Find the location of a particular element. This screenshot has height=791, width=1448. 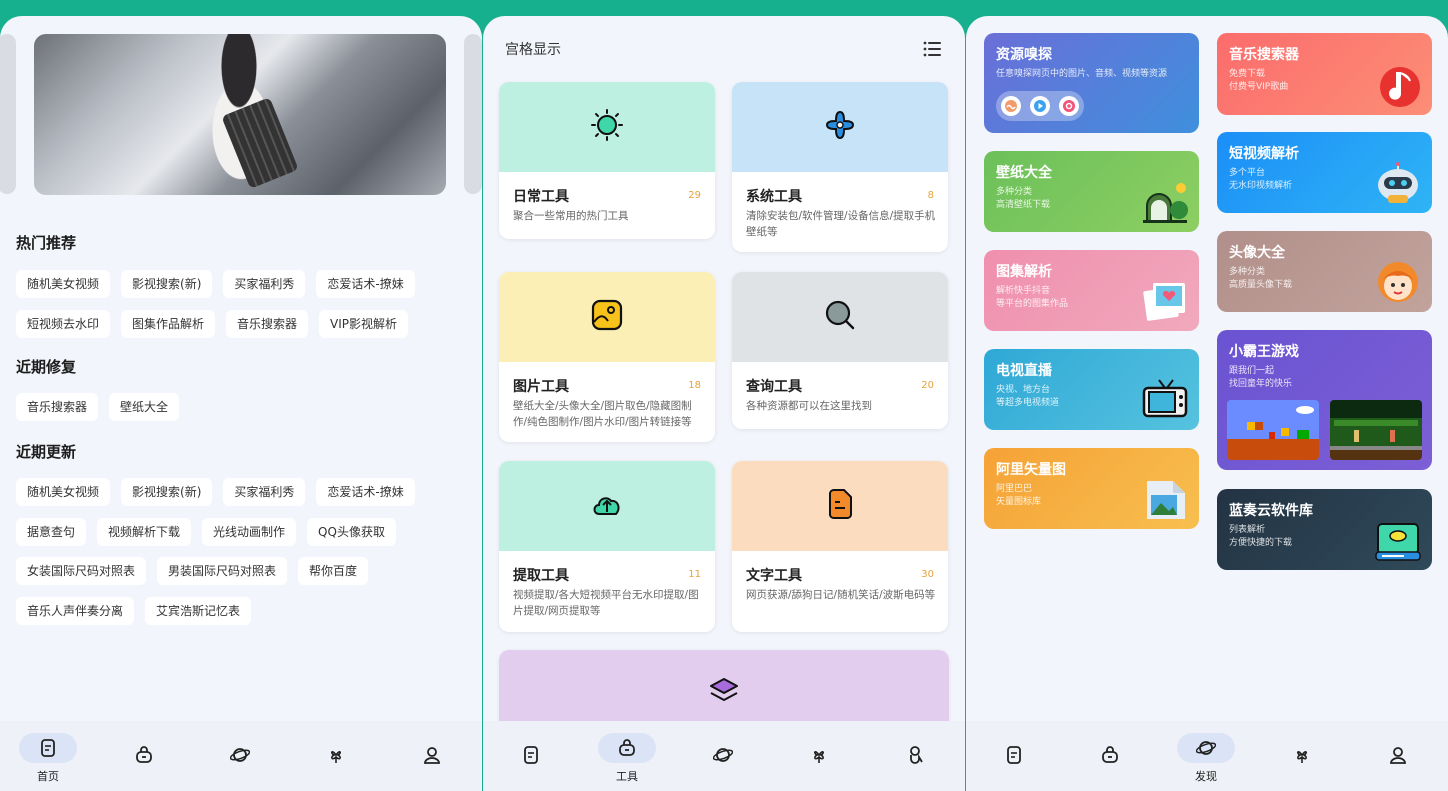

video-type-icon is located at coordinates (1040, 106).